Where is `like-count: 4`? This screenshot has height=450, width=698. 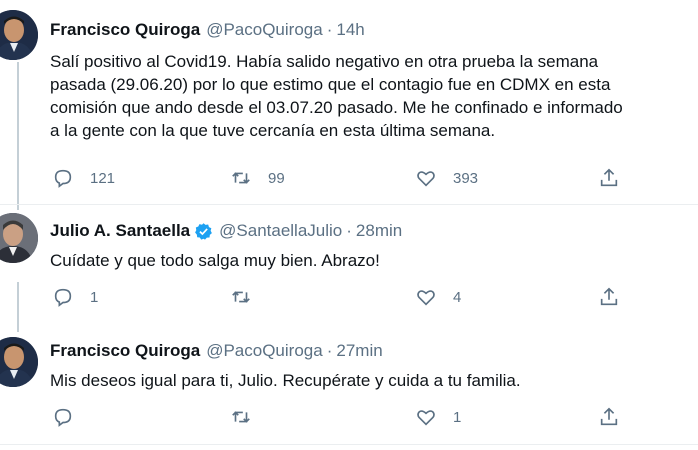 like-count: 4 is located at coordinates (457, 297).